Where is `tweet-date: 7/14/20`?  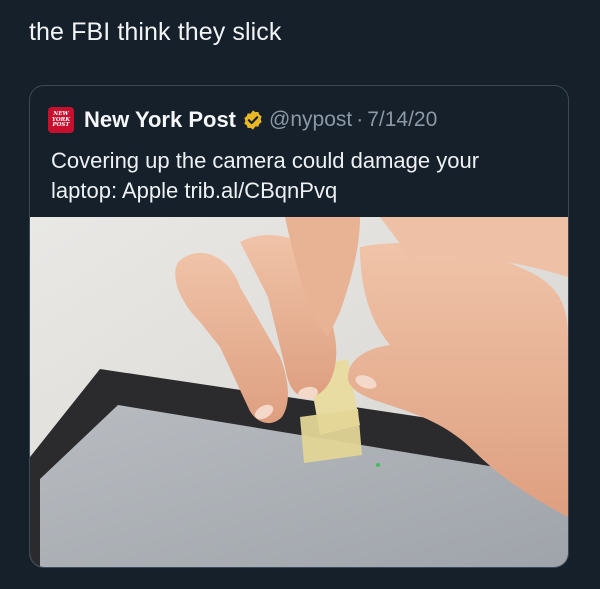
tweet-date: 7/14/20 is located at coordinates (402, 120).